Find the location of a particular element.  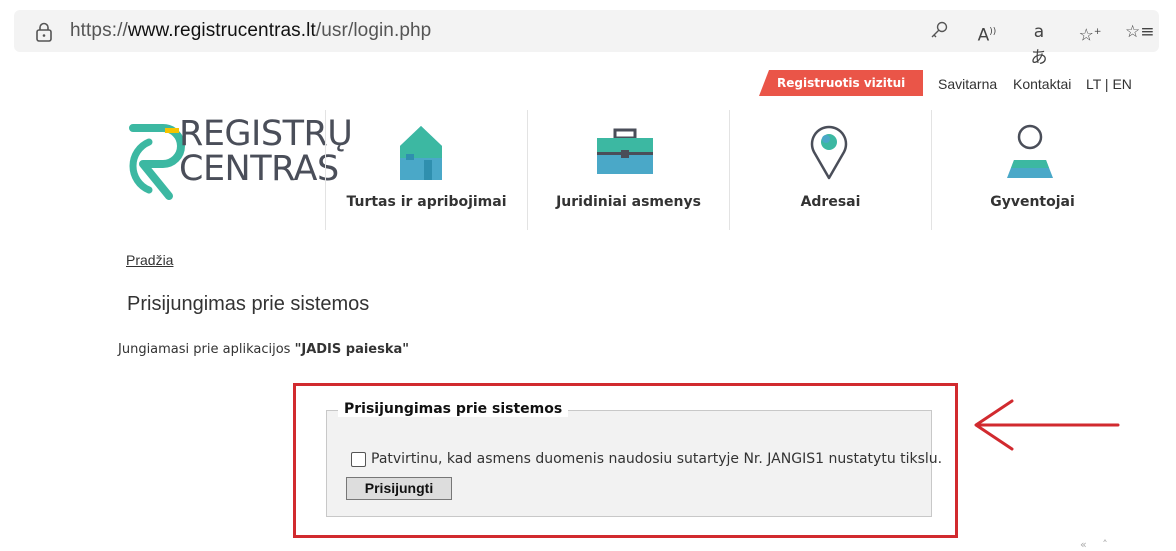

person-icon is located at coordinates (1030, 151).